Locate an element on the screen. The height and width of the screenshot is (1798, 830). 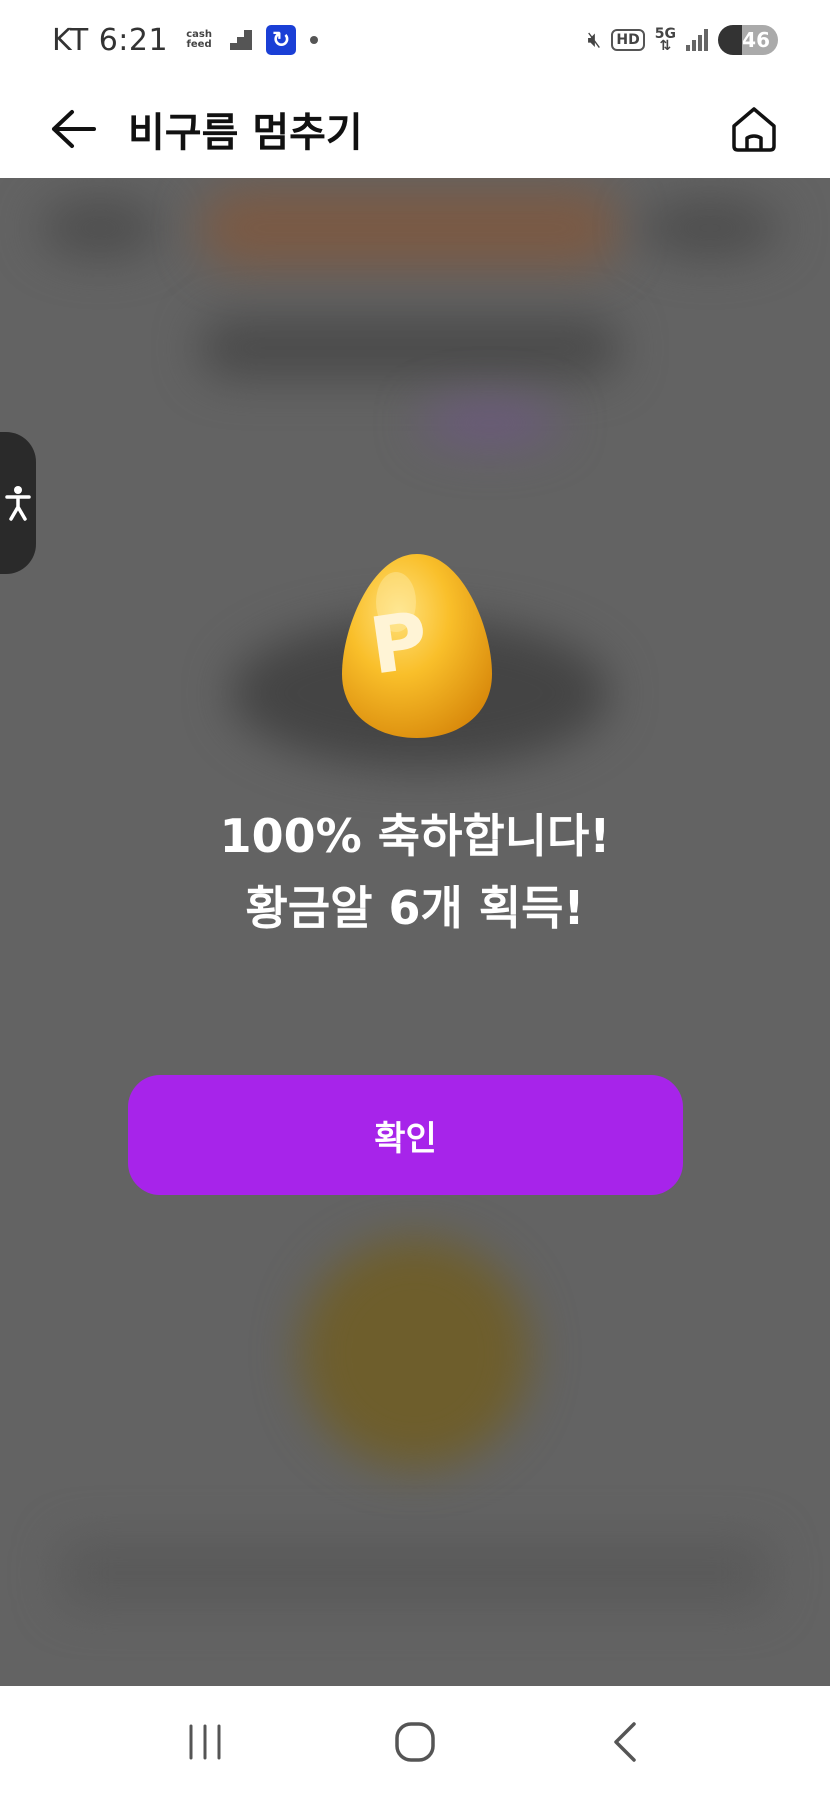
recents-icon is located at coordinates (205, 1742).